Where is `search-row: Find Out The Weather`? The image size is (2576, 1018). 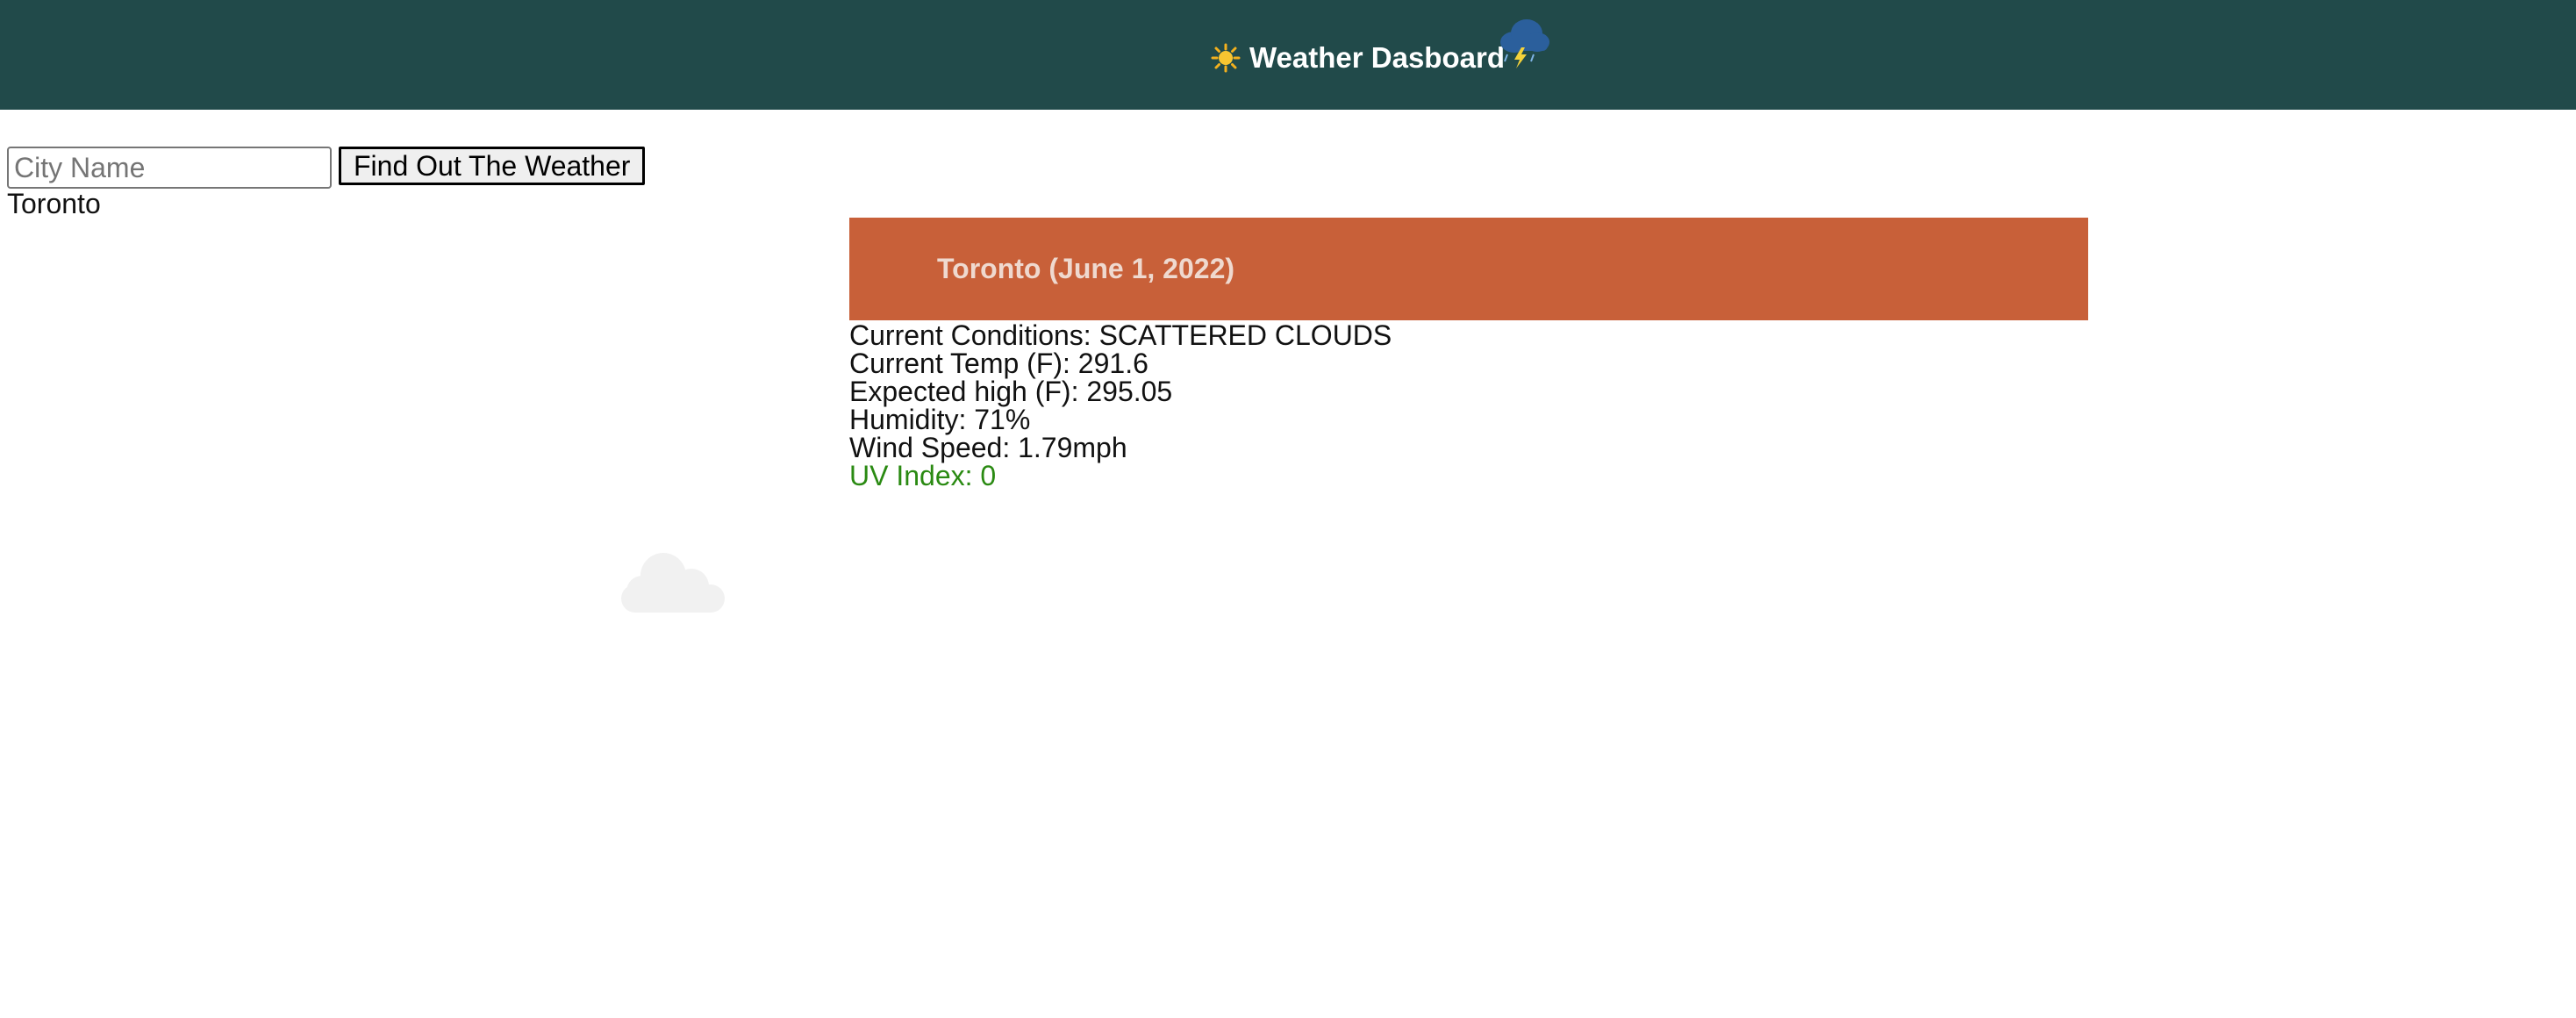
search-row: Find Out The Weather is located at coordinates (326, 168).